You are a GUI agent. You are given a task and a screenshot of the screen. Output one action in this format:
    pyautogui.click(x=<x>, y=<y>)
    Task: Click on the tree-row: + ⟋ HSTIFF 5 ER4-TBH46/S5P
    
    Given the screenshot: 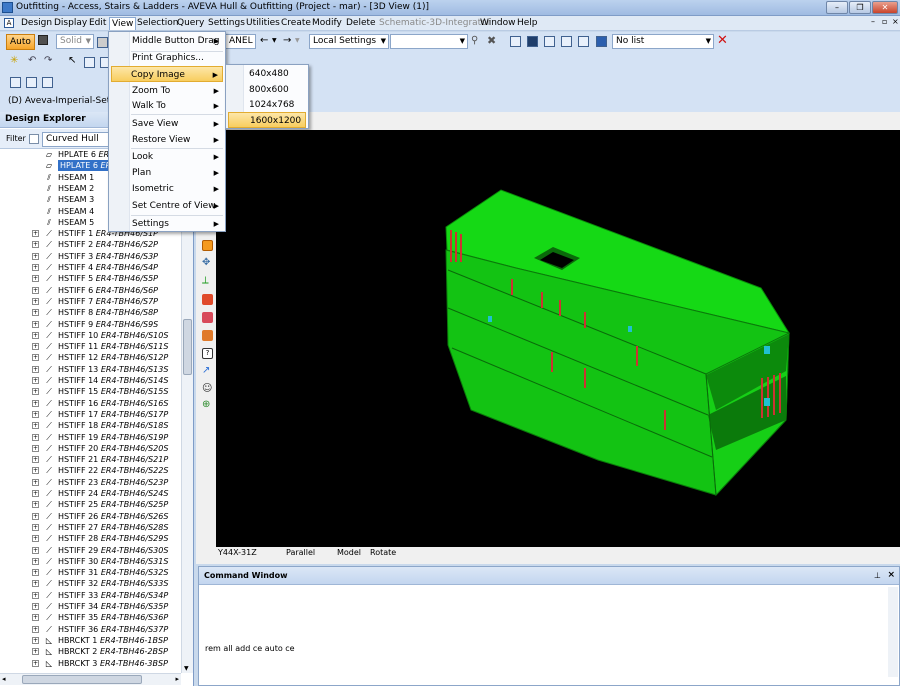 What is the action you would take?
    pyautogui.click(x=90, y=278)
    